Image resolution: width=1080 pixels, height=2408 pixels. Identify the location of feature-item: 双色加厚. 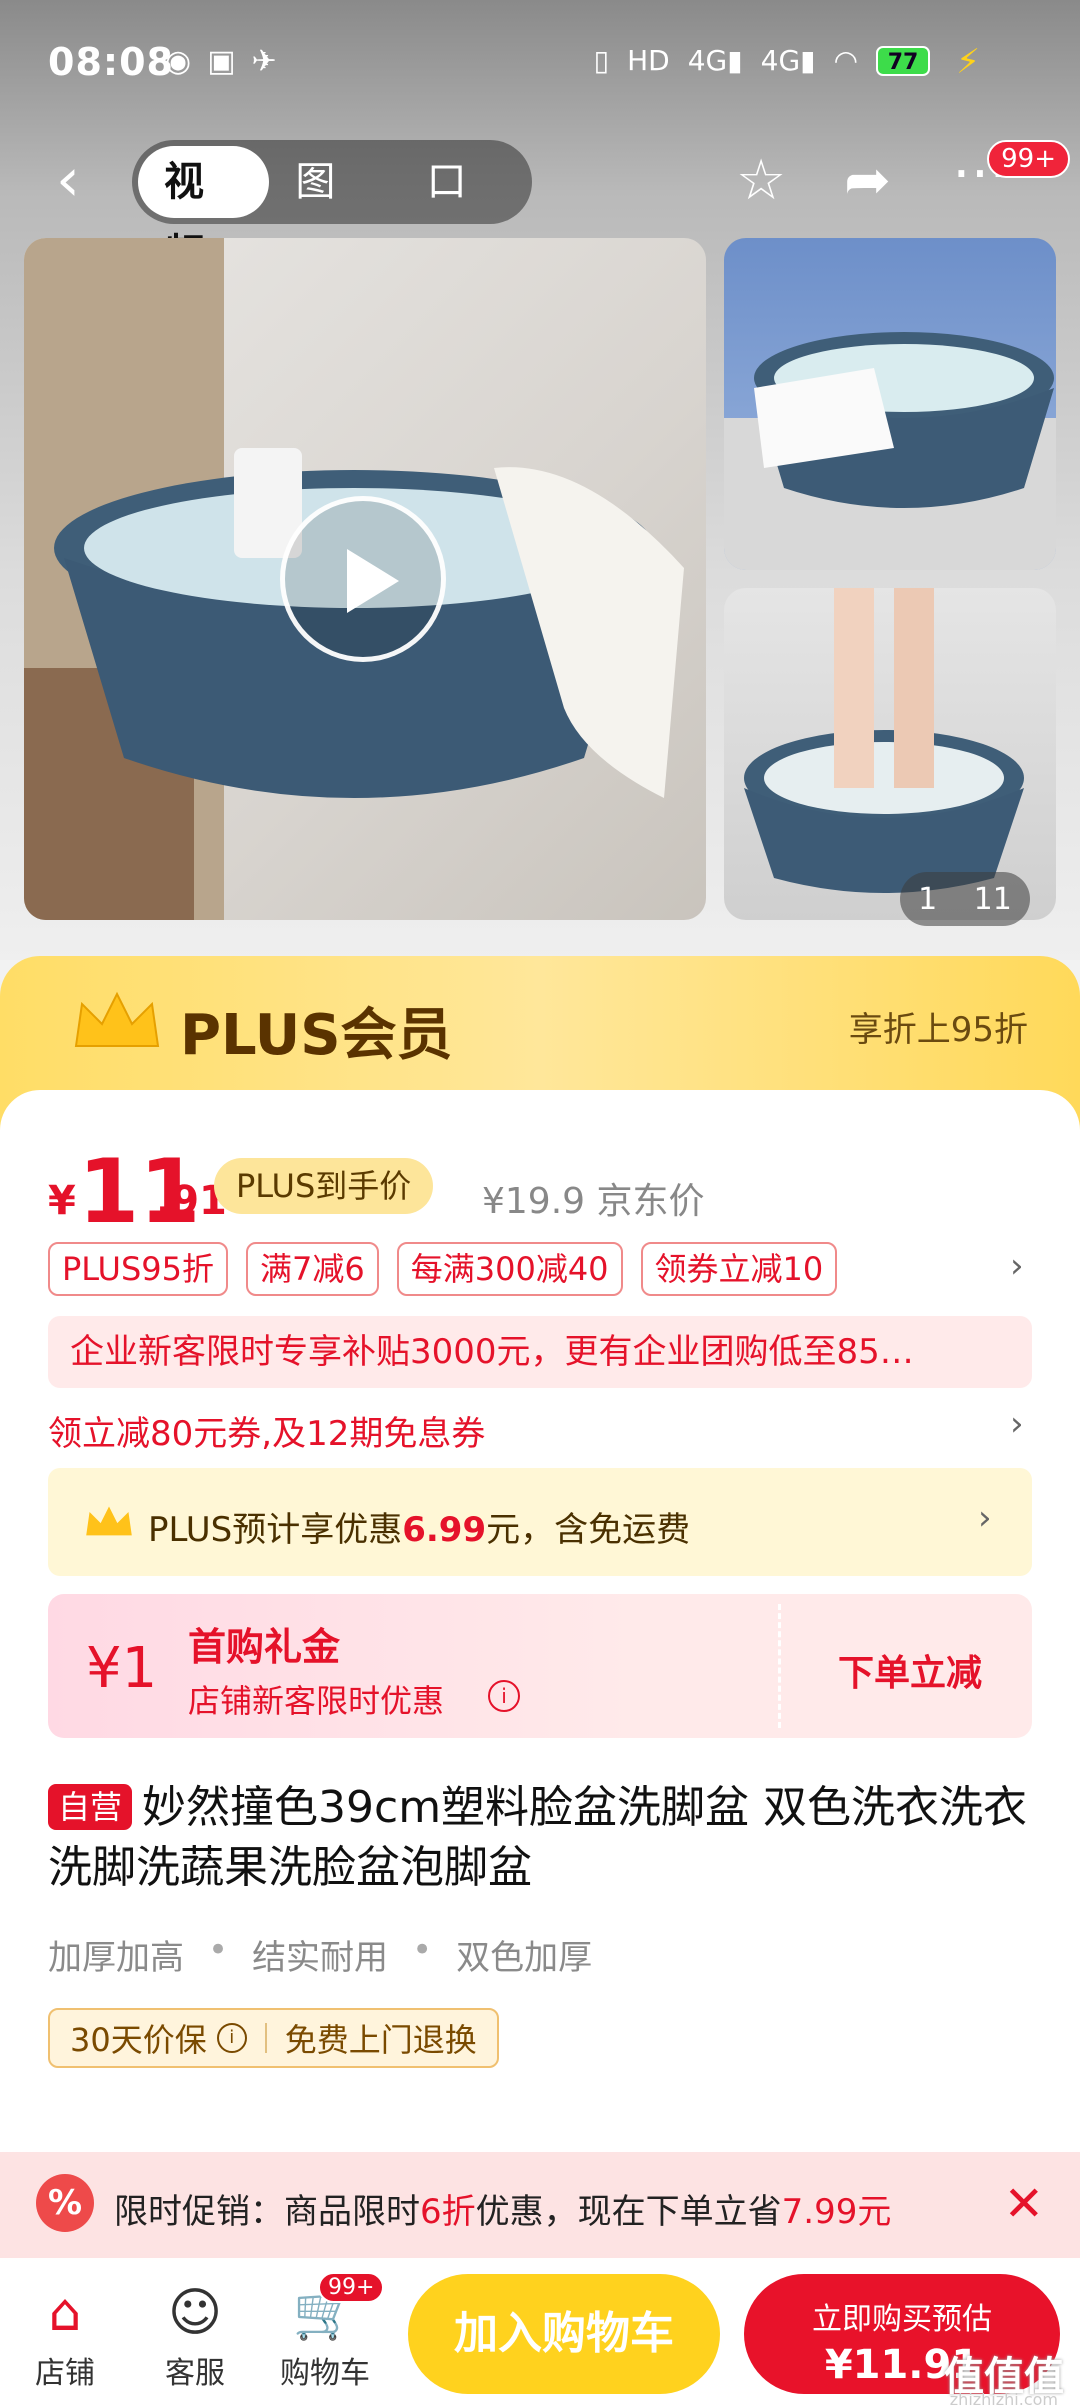
(524, 1958).